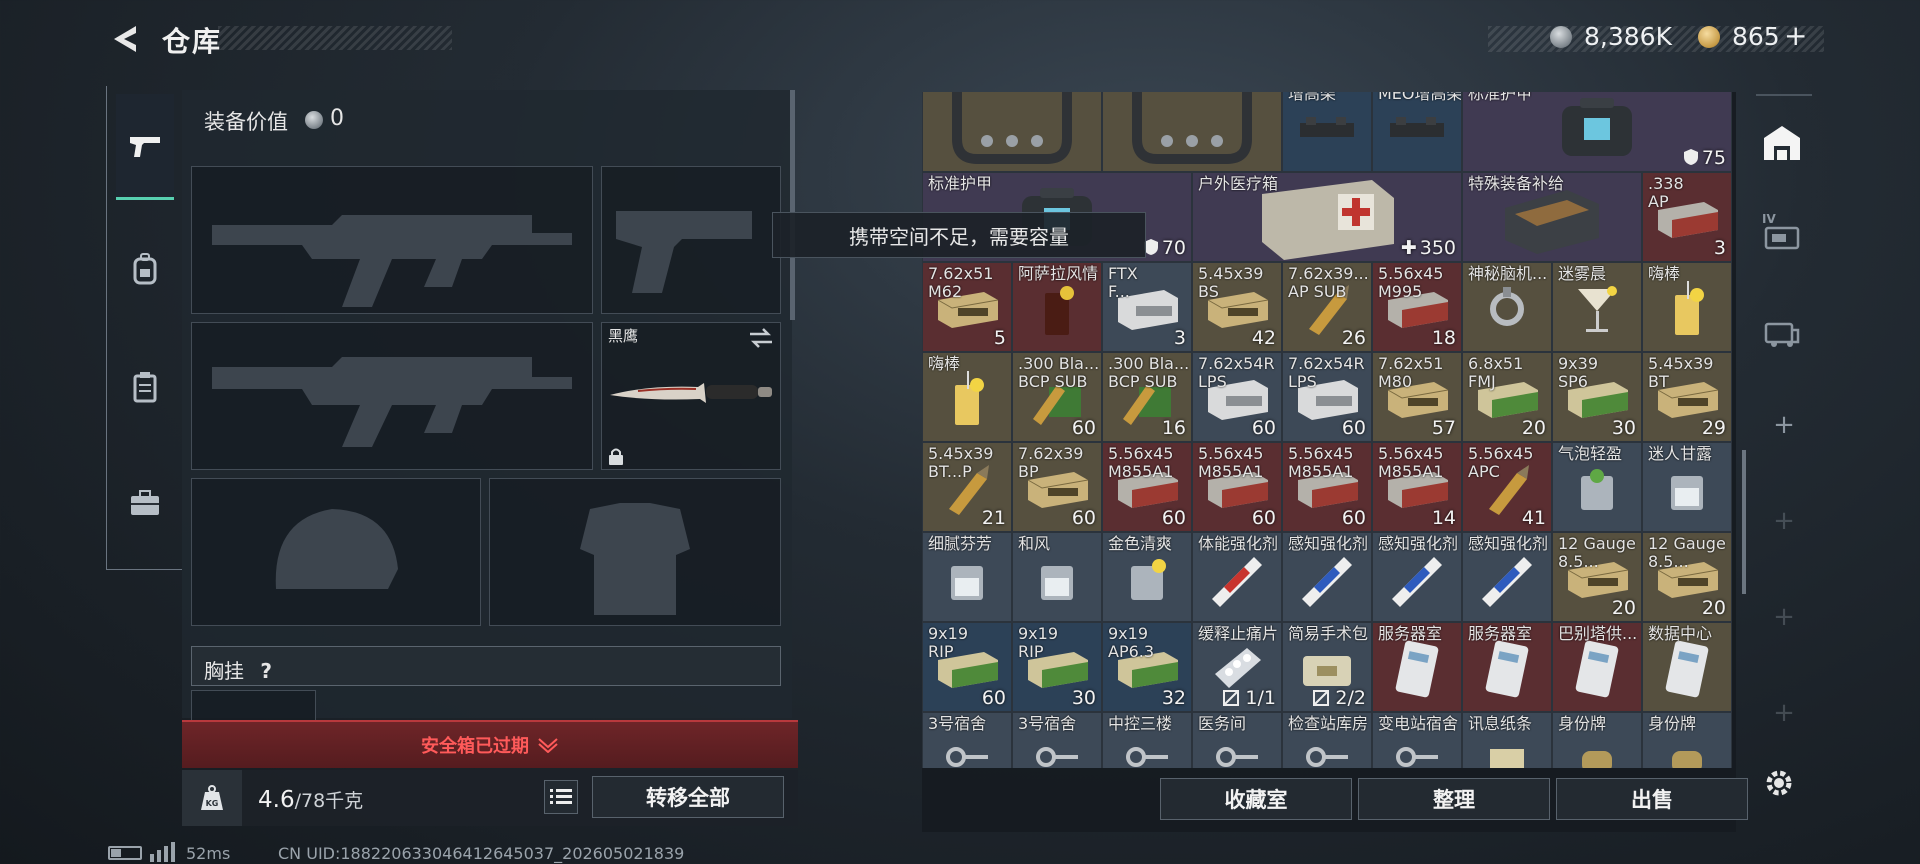 This screenshot has width=1920, height=864. I want to click on item-name: 变电站宿舍, so click(1418, 723).